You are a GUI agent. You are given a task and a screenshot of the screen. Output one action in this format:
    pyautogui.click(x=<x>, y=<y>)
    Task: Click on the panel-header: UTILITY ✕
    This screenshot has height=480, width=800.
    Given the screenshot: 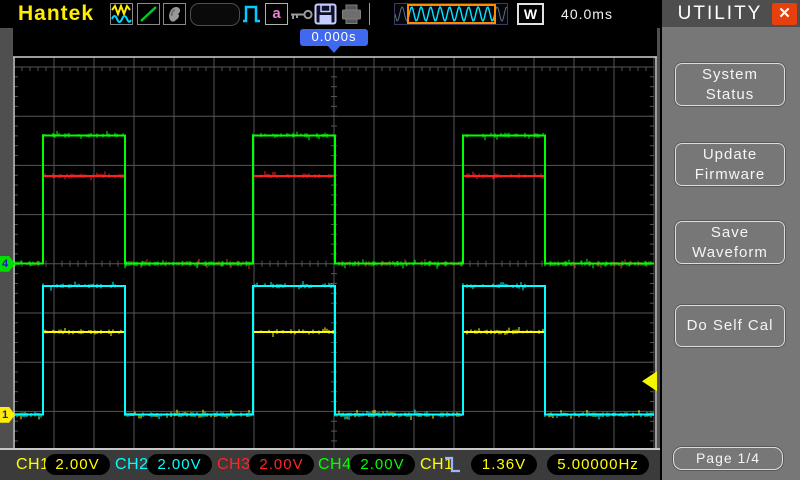 What is the action you would take?
    pyautogui.click(x=731, y=13)
    